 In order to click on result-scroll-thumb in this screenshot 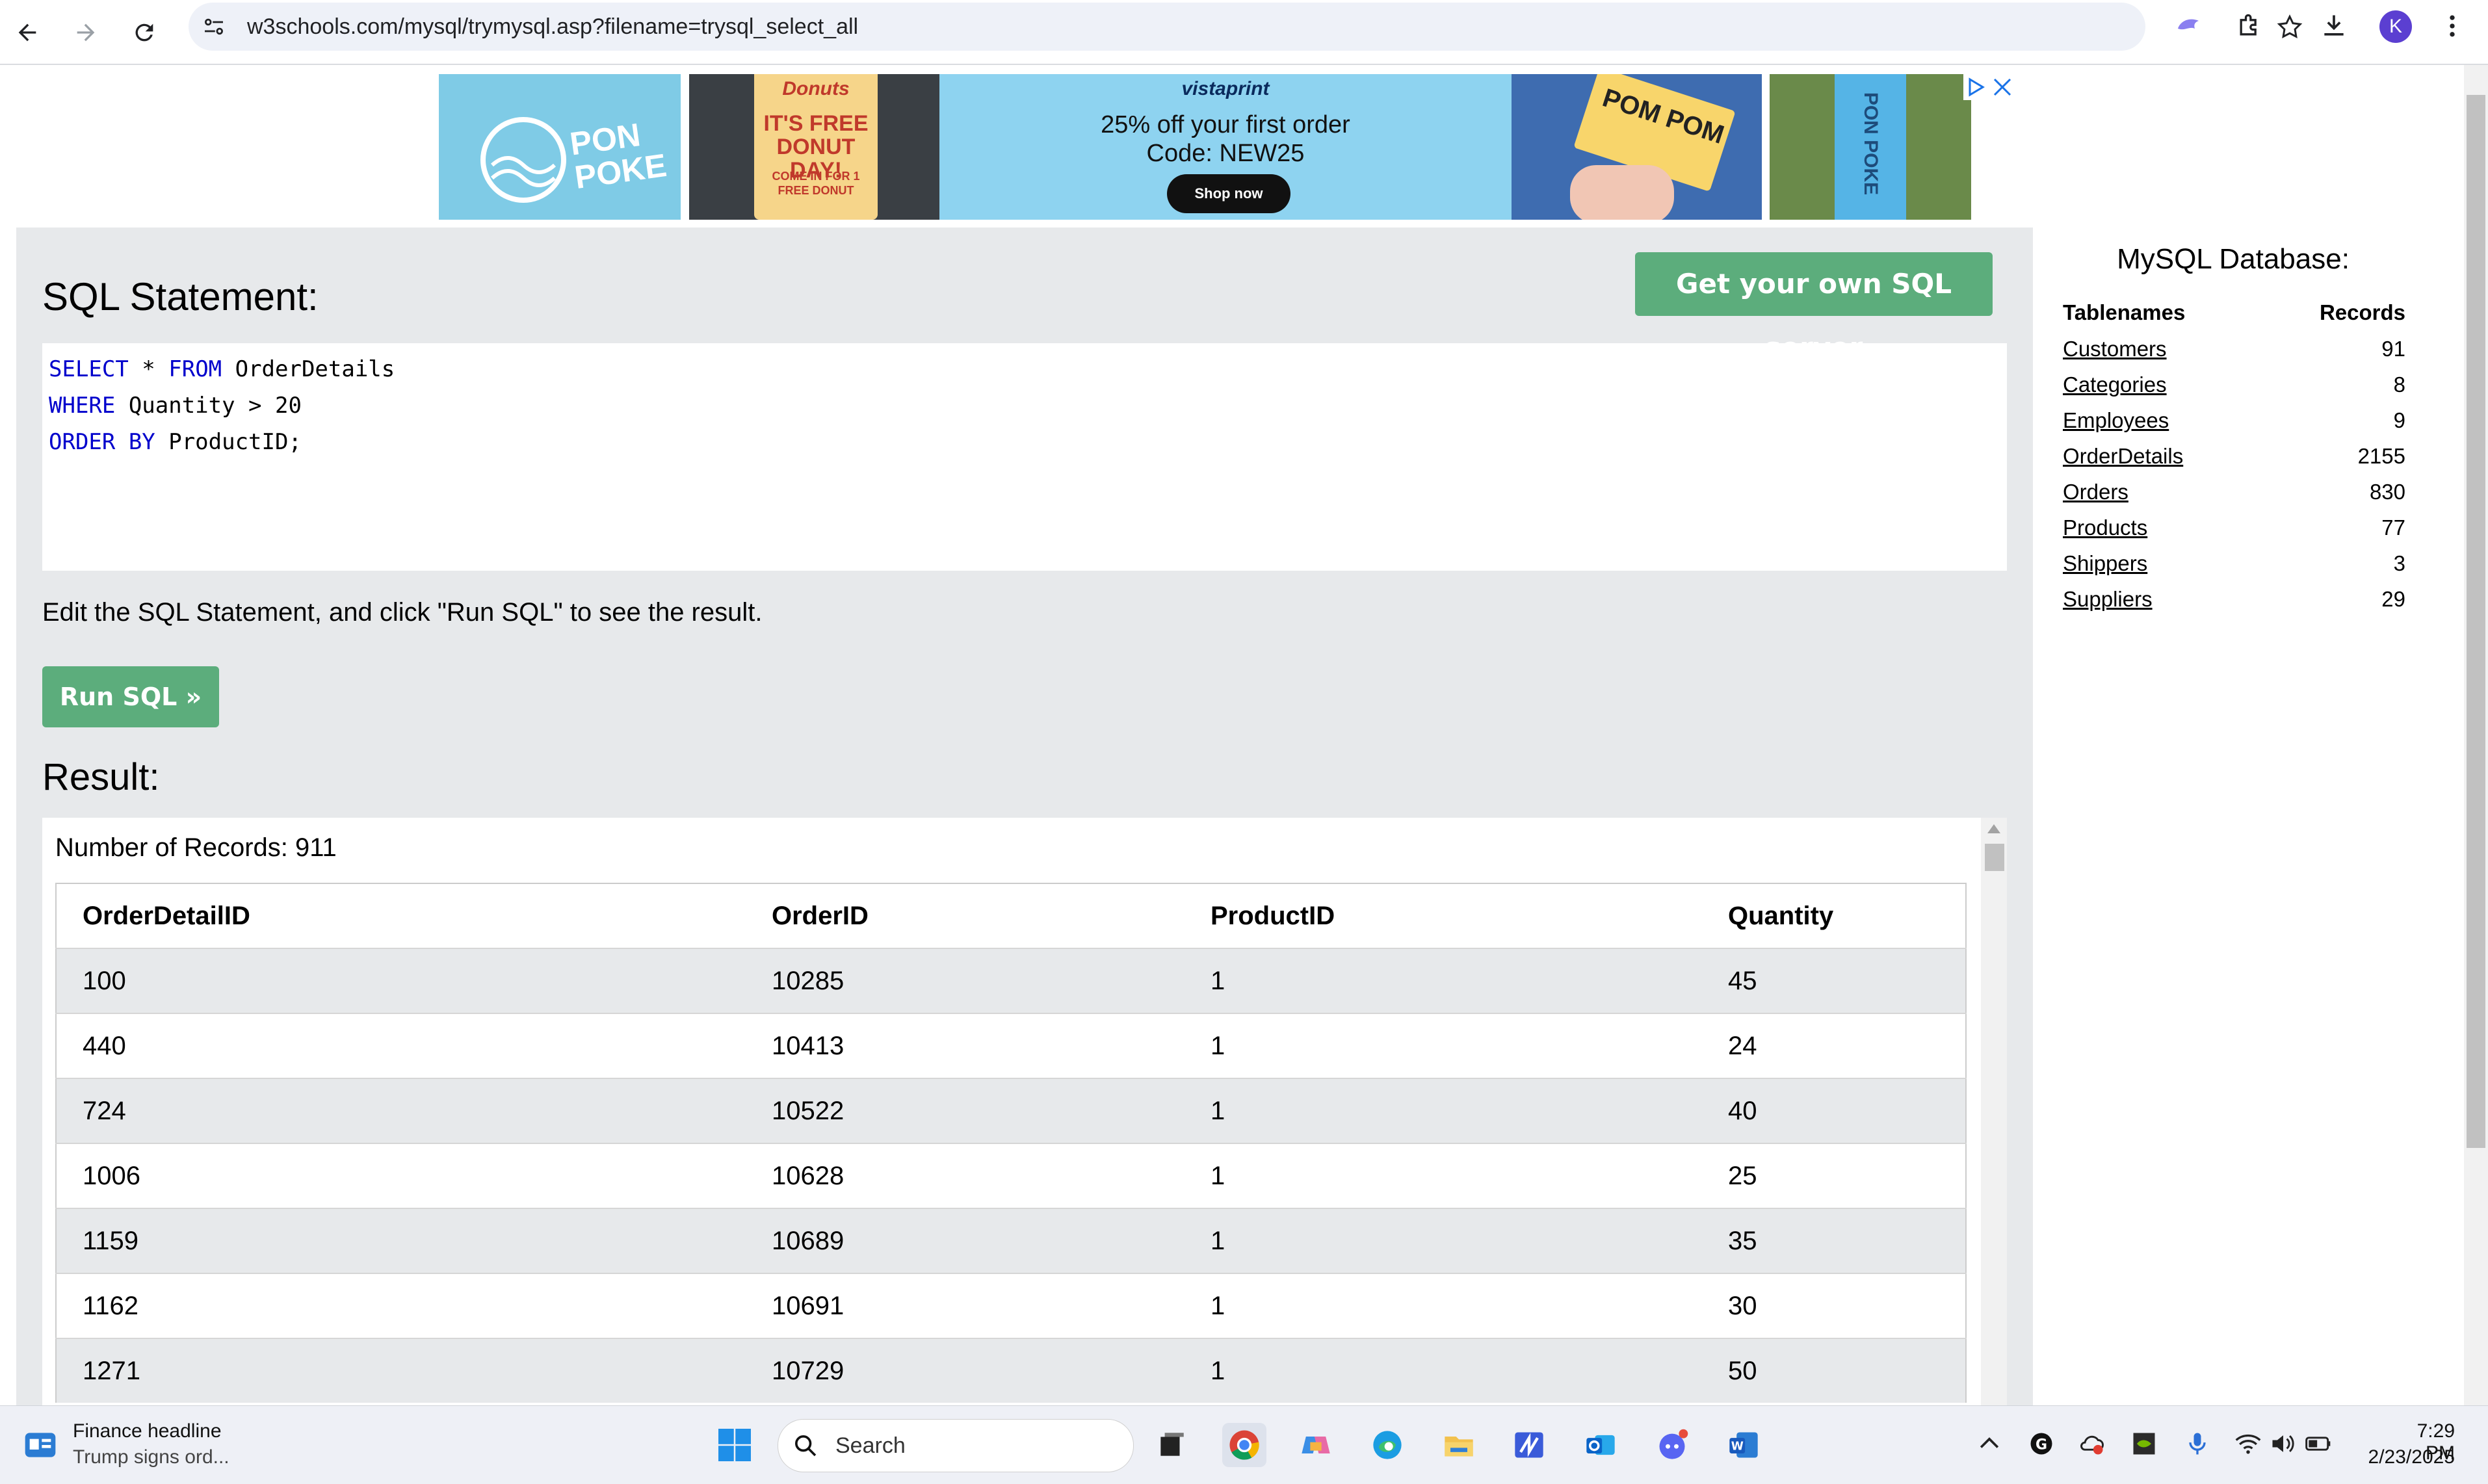, I will do `click(1994, 857)`.